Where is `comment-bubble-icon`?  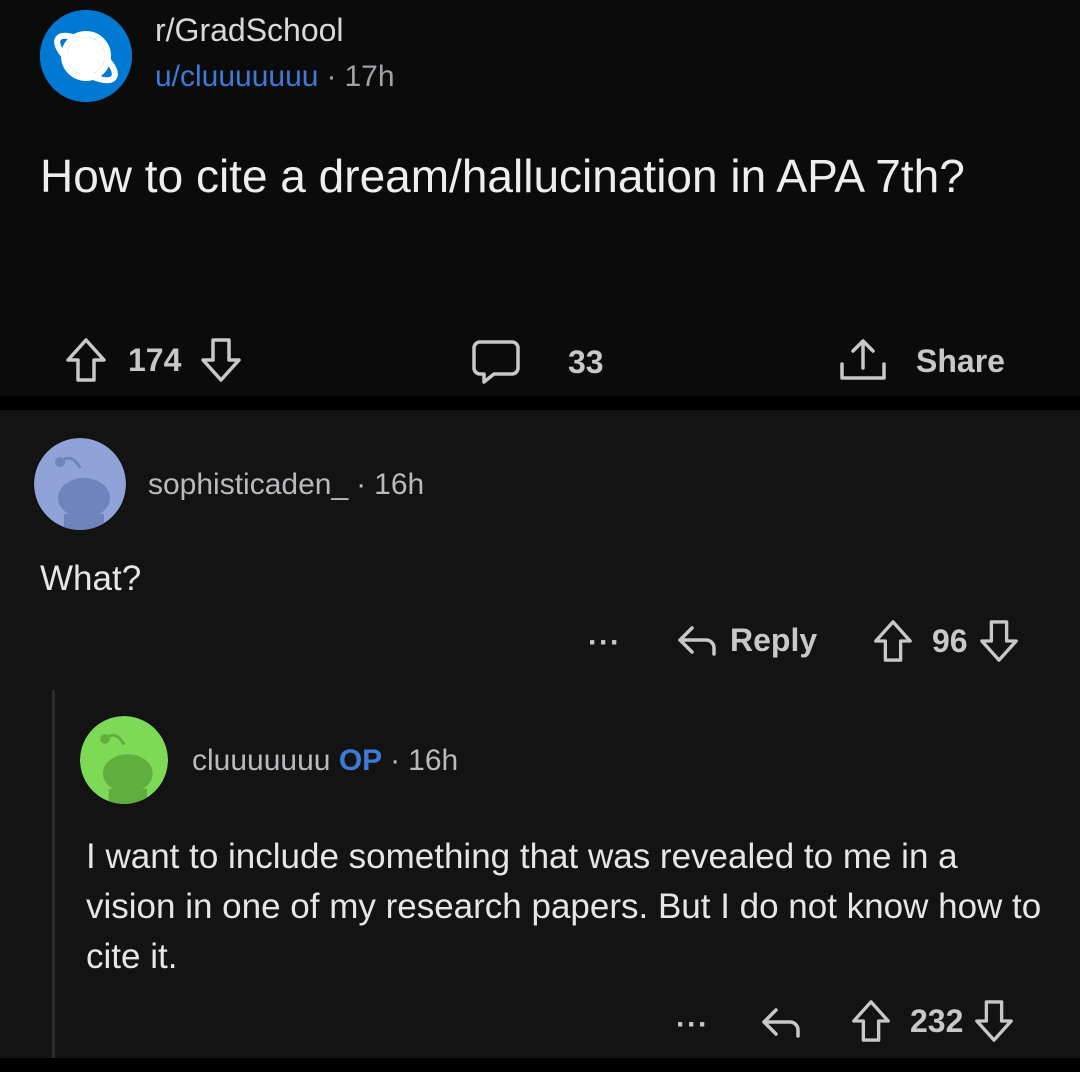
comment-bubble-icon is located at coordinates (496, 362).